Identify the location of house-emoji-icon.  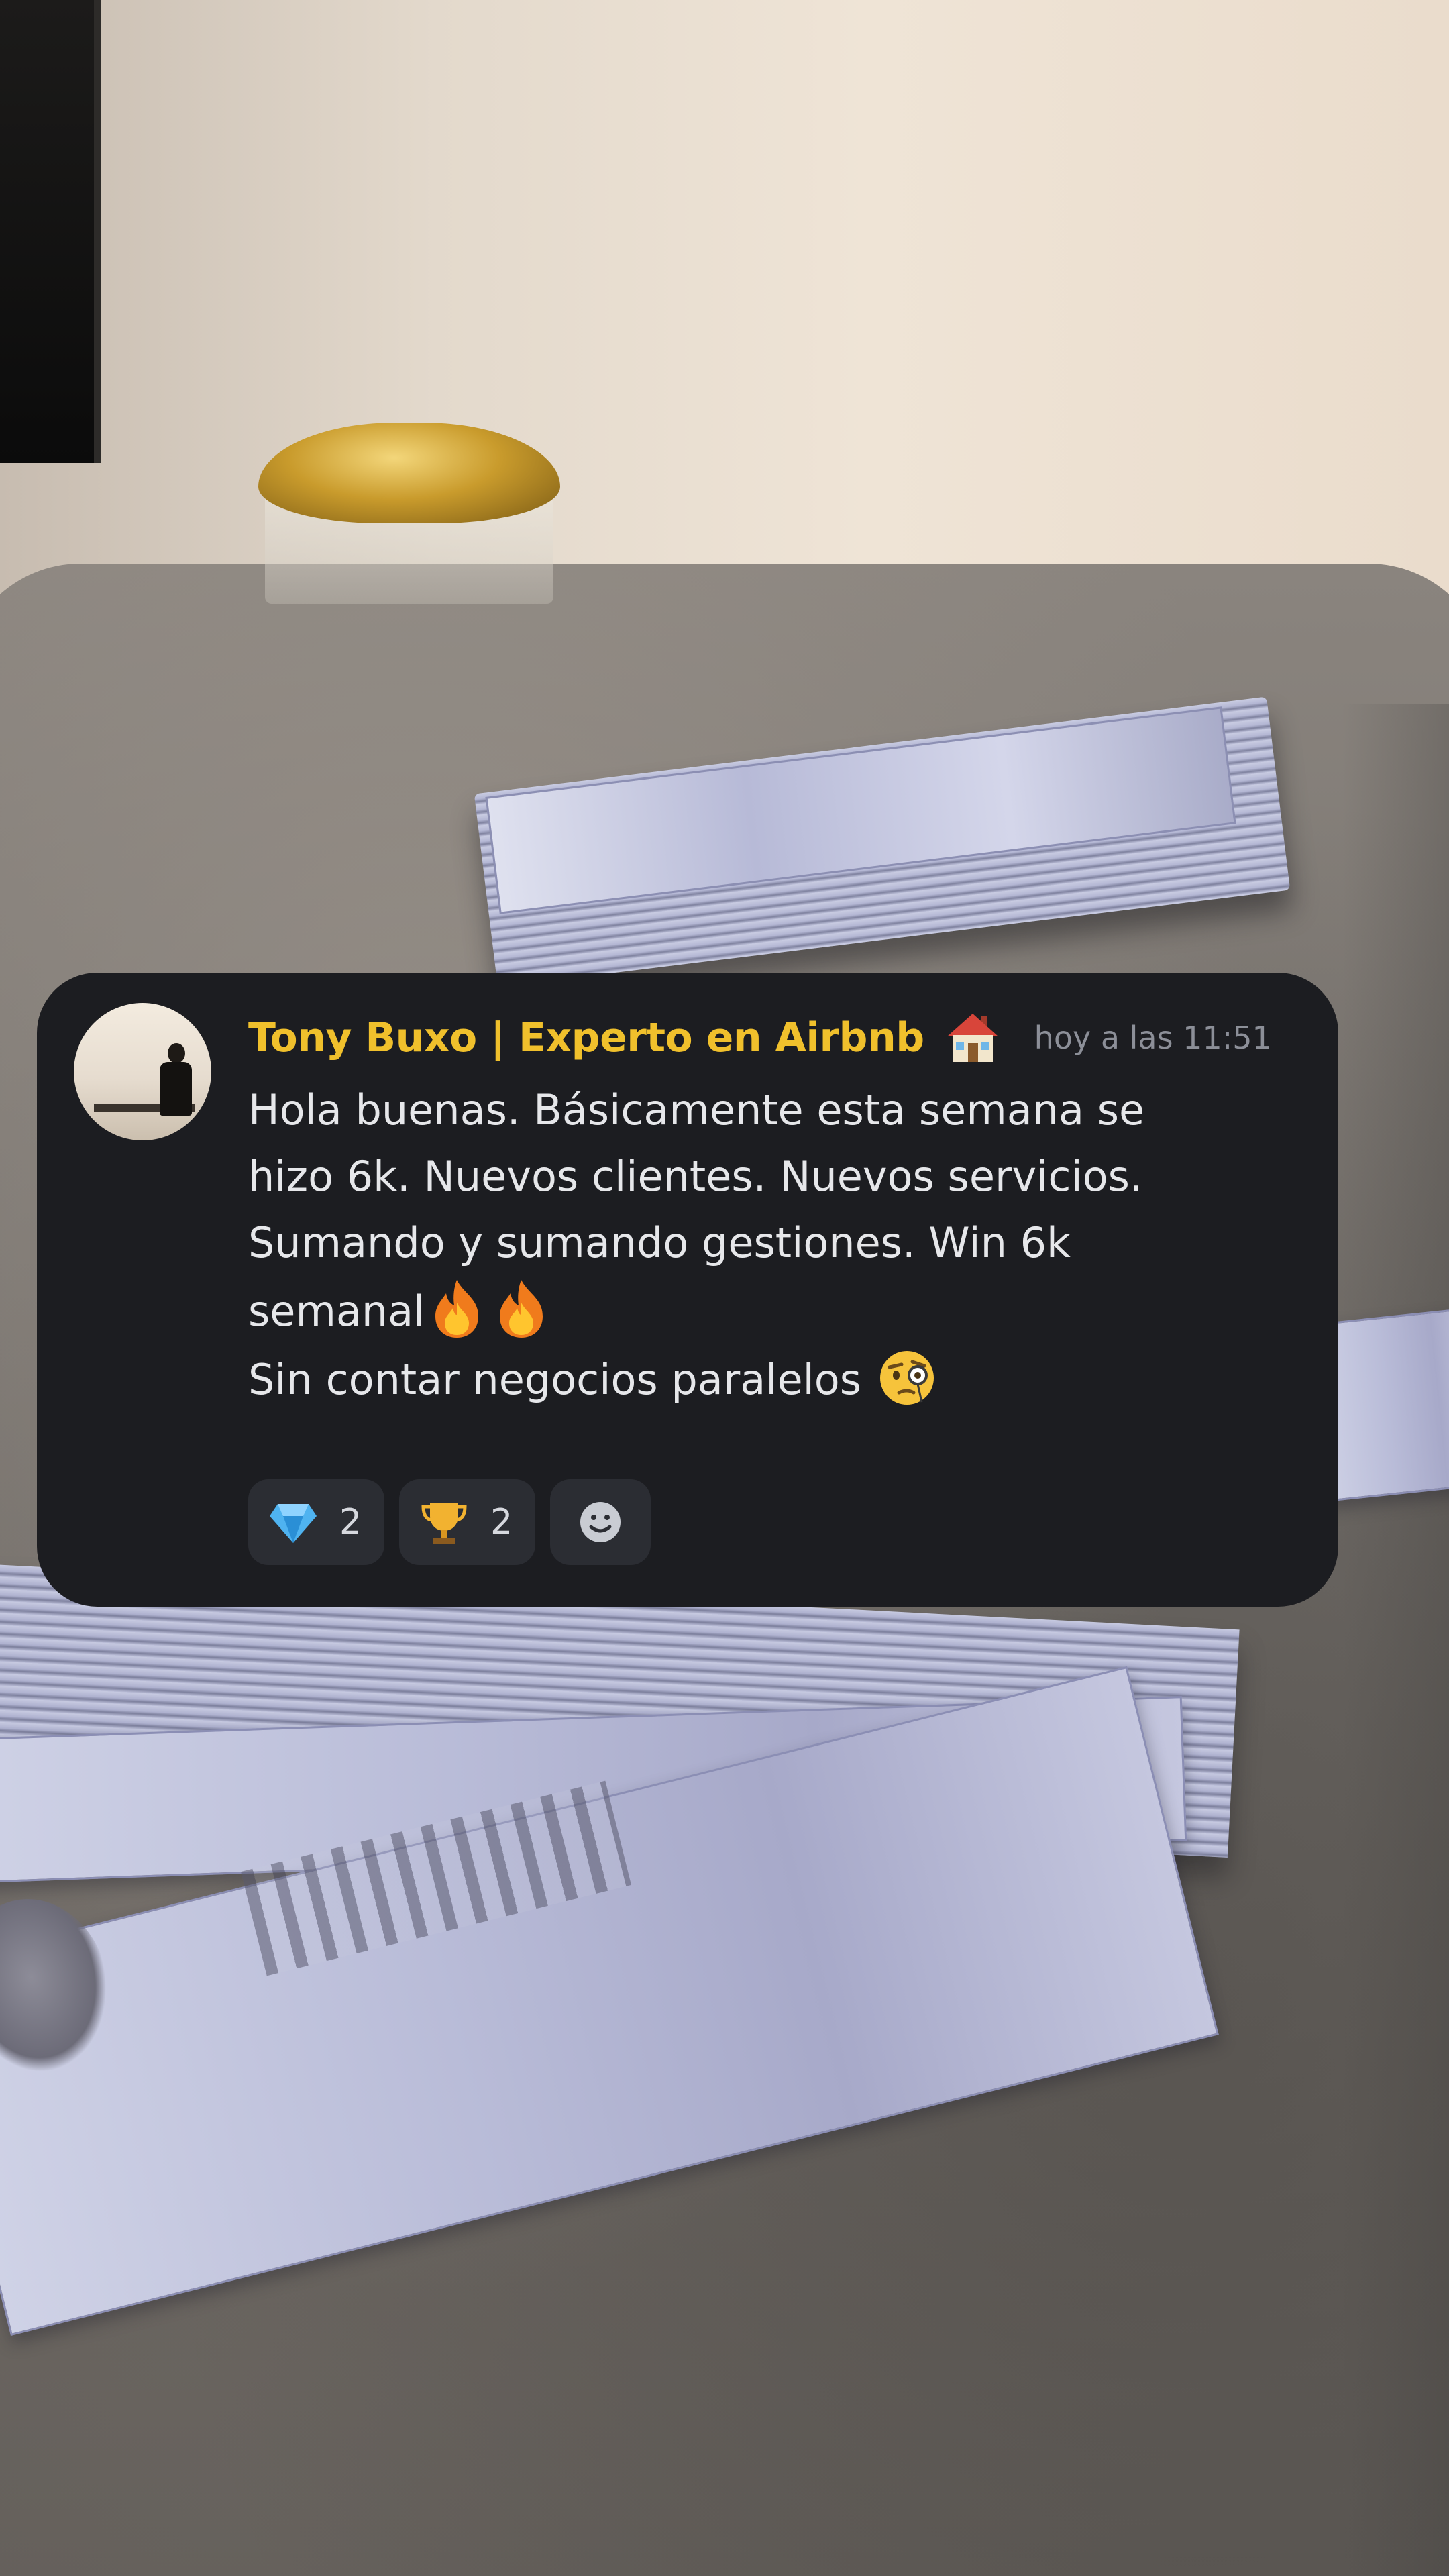
(972, 1038).